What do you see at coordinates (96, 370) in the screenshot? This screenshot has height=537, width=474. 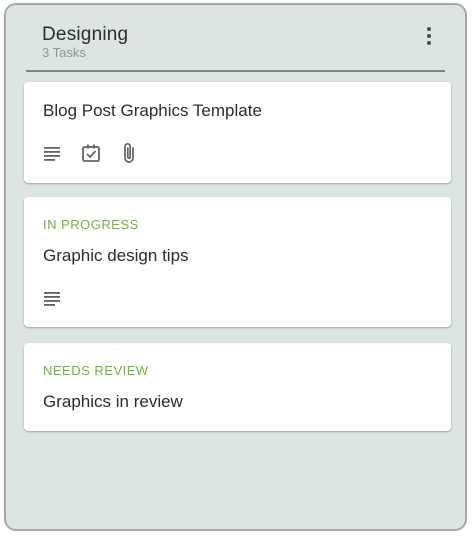 I see `status-label: NEEDS REVIEW` at bounding box center [96, 370].